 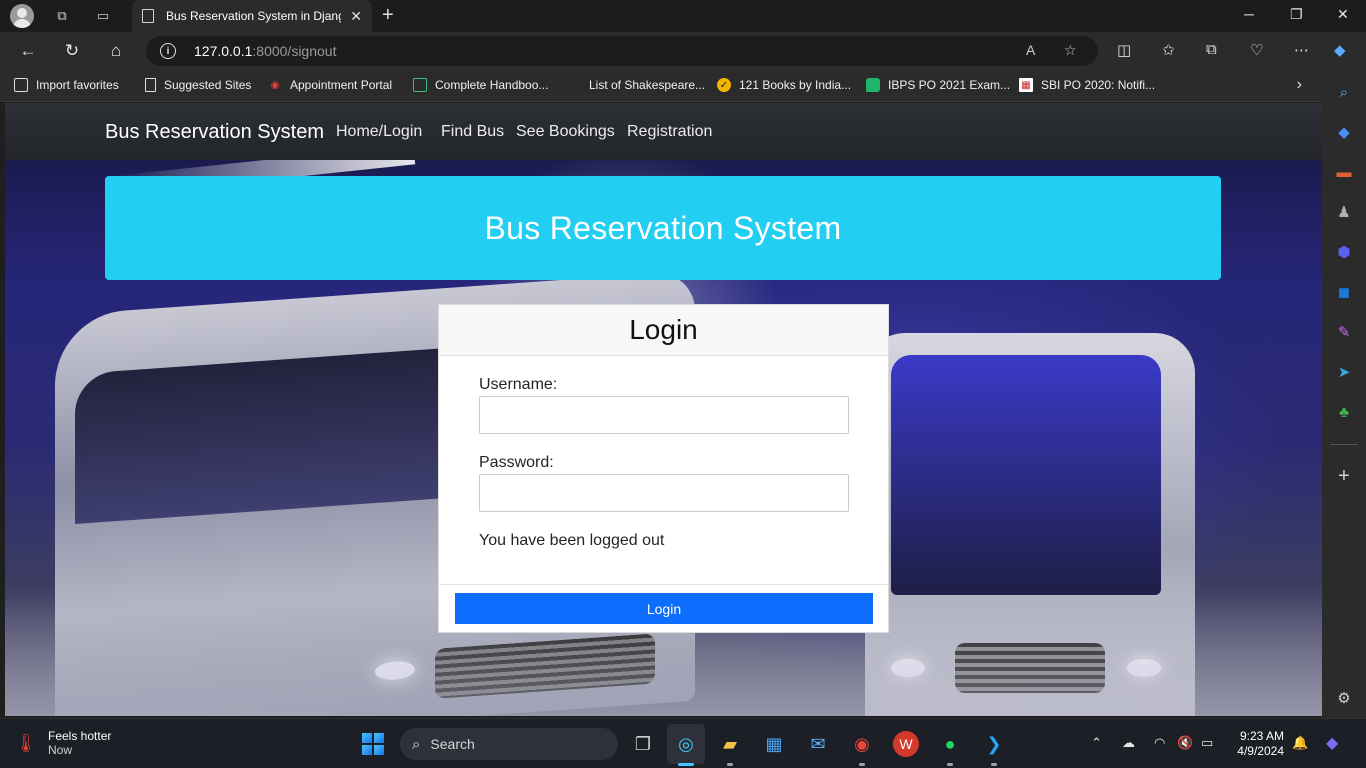 What do you see at coordinates (1211, 49) in the screenshot?
I see `collections-icon: ⧉` at bounding box center [1211, 49].